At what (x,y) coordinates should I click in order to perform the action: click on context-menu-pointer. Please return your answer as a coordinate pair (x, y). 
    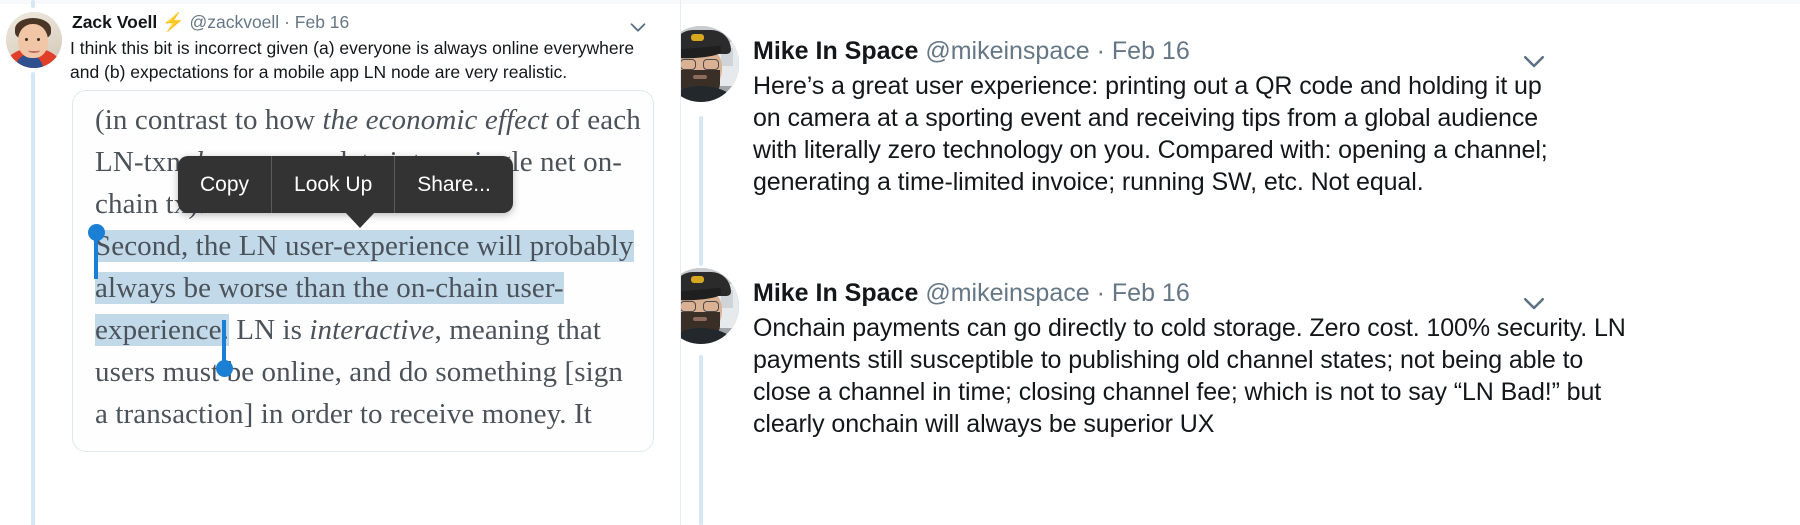
    Looking at the image, I should click on (360, 220).